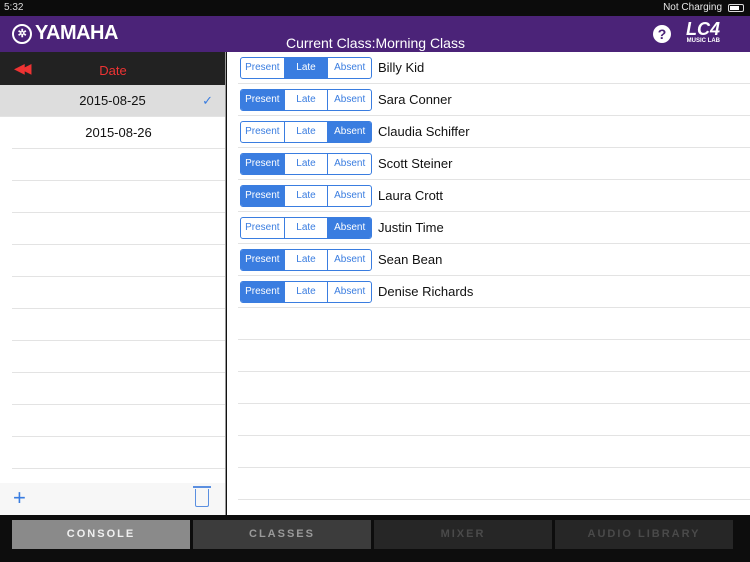 This screenshot has height=562, width=750. I want to click on tuning-fork-icon: ✲, so click(22, 33).